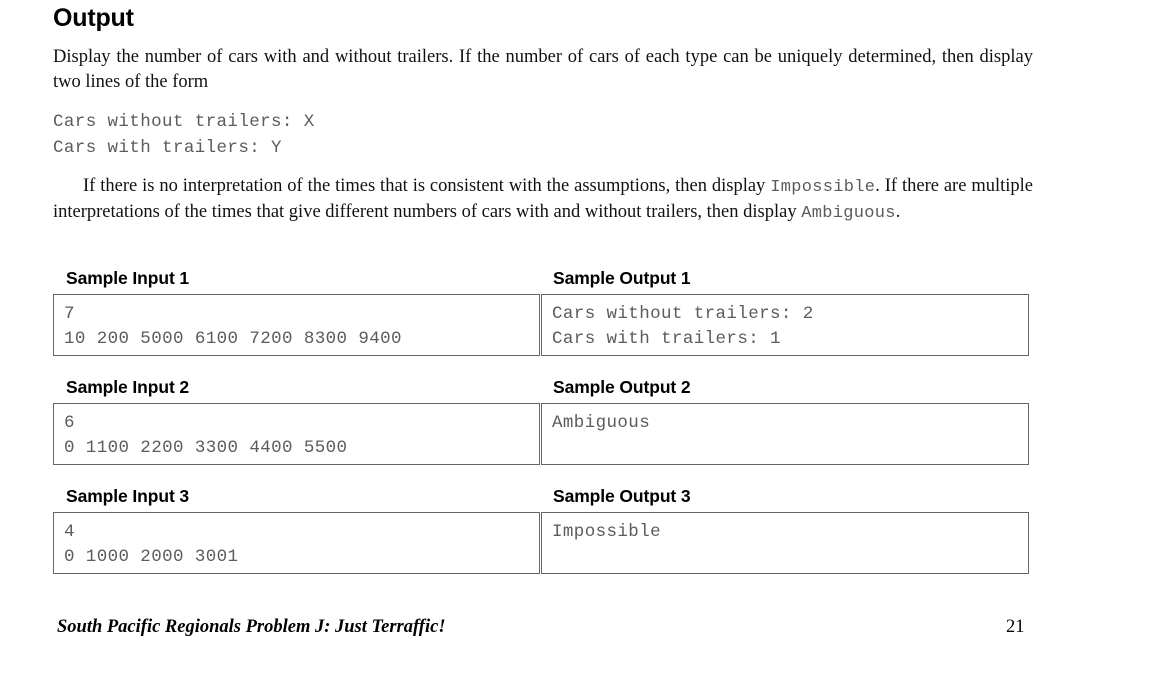  I want to click on sample-output-1-label: Sample Output 1, so click(622, 278).